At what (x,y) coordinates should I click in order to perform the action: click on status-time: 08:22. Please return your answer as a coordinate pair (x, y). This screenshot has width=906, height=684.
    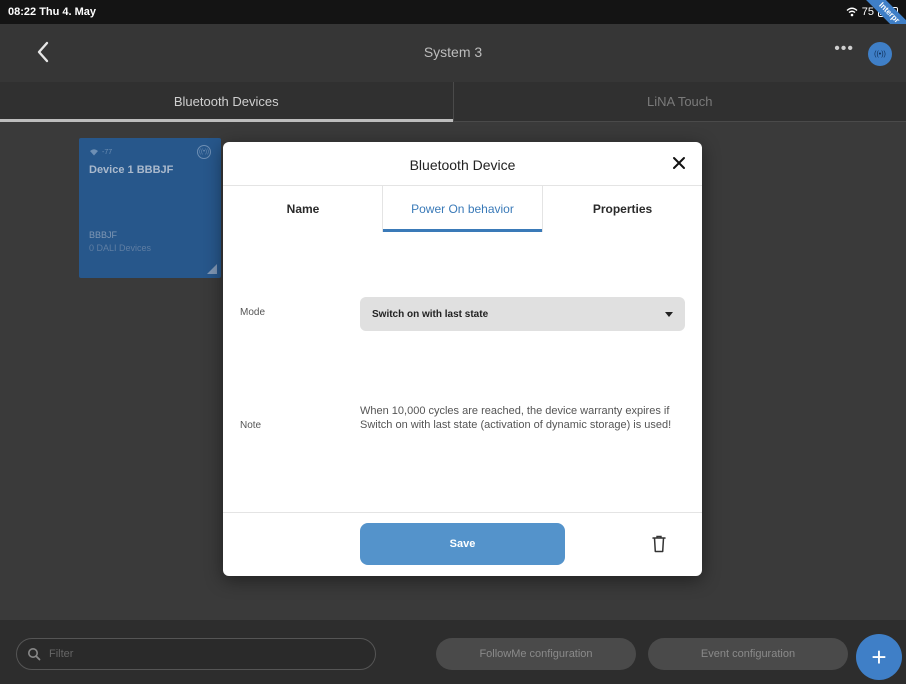
    Looking at the image, I should click on (22, 12).